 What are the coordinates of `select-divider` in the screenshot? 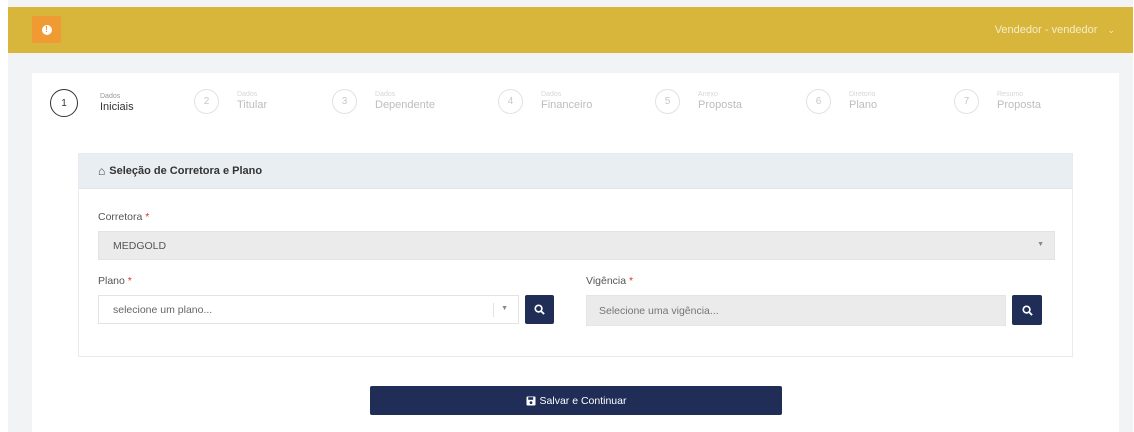 It's located at (493, 310).